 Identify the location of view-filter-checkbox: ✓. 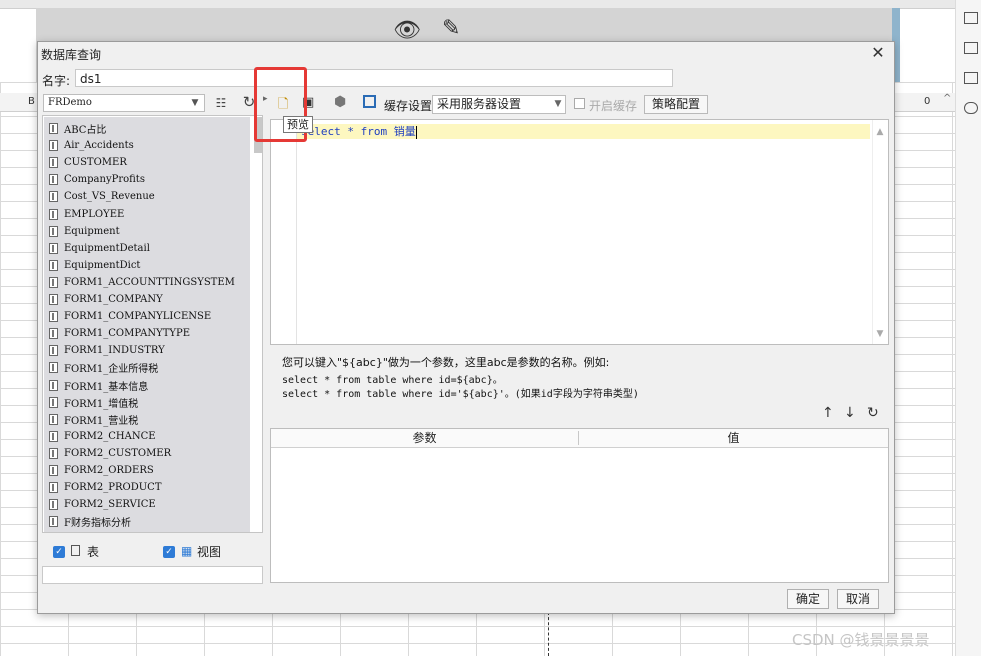
(169, 552).